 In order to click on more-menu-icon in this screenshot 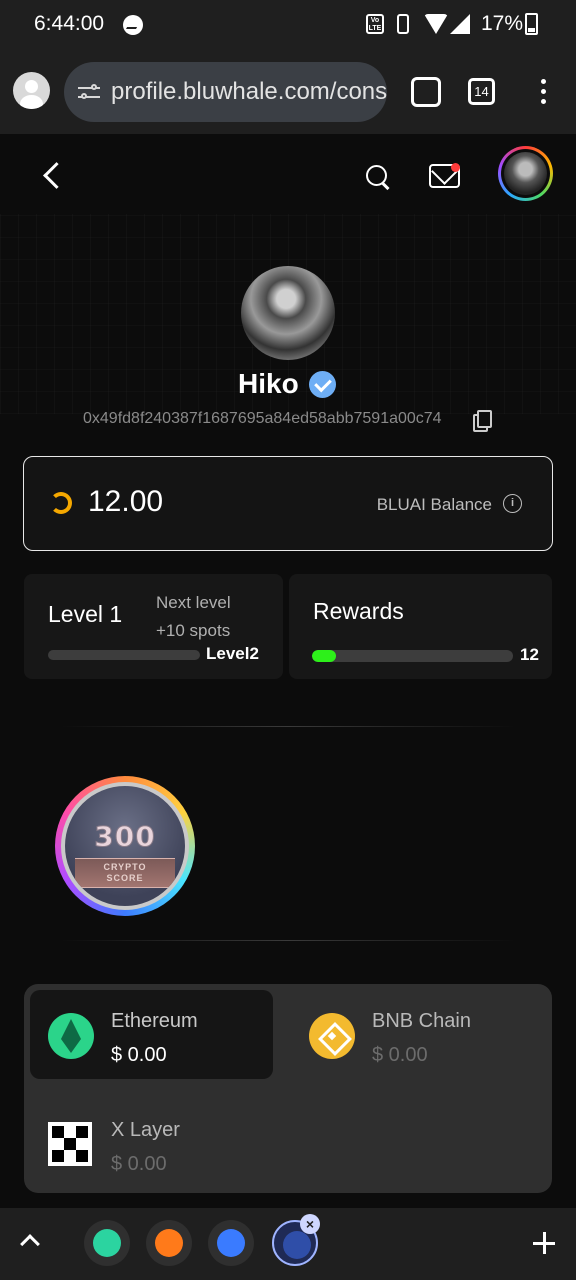, I will do `click(544, 92)`.